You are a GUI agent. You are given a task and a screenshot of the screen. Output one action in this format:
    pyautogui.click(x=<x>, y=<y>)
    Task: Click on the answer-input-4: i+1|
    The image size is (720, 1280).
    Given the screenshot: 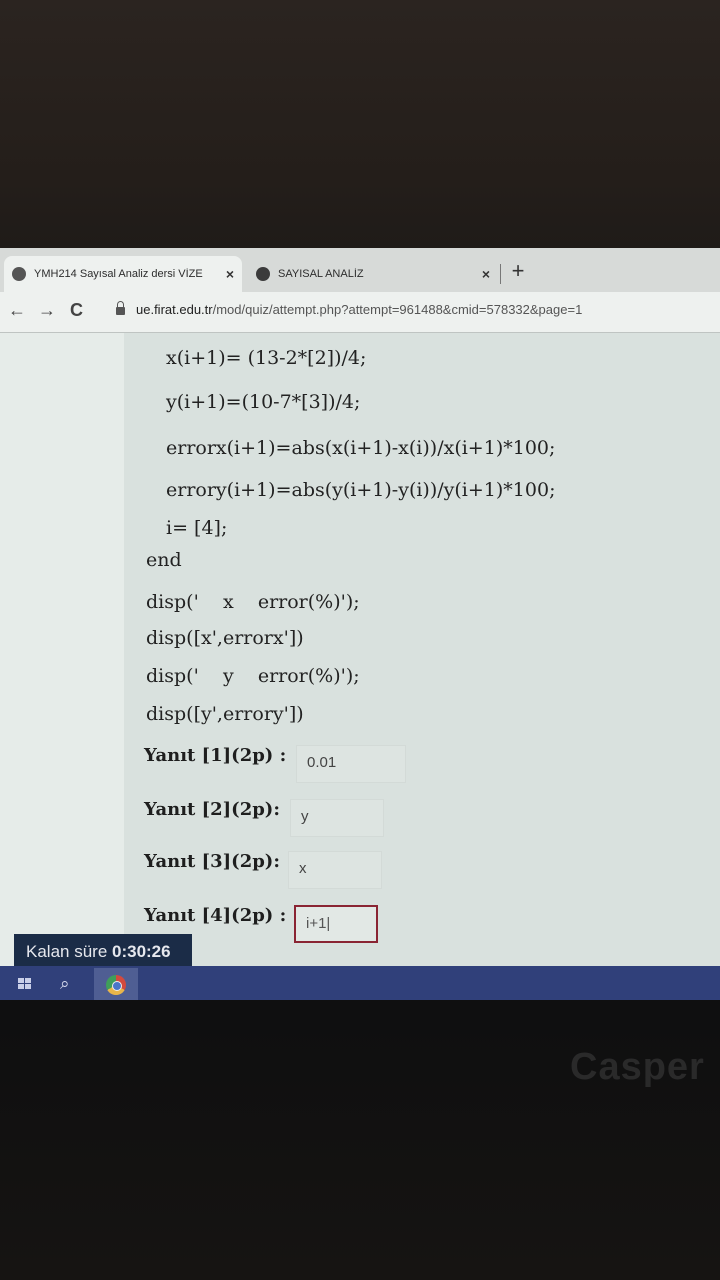 What is the action you would take?
    pyautogui.click(x=336, y=924)
    